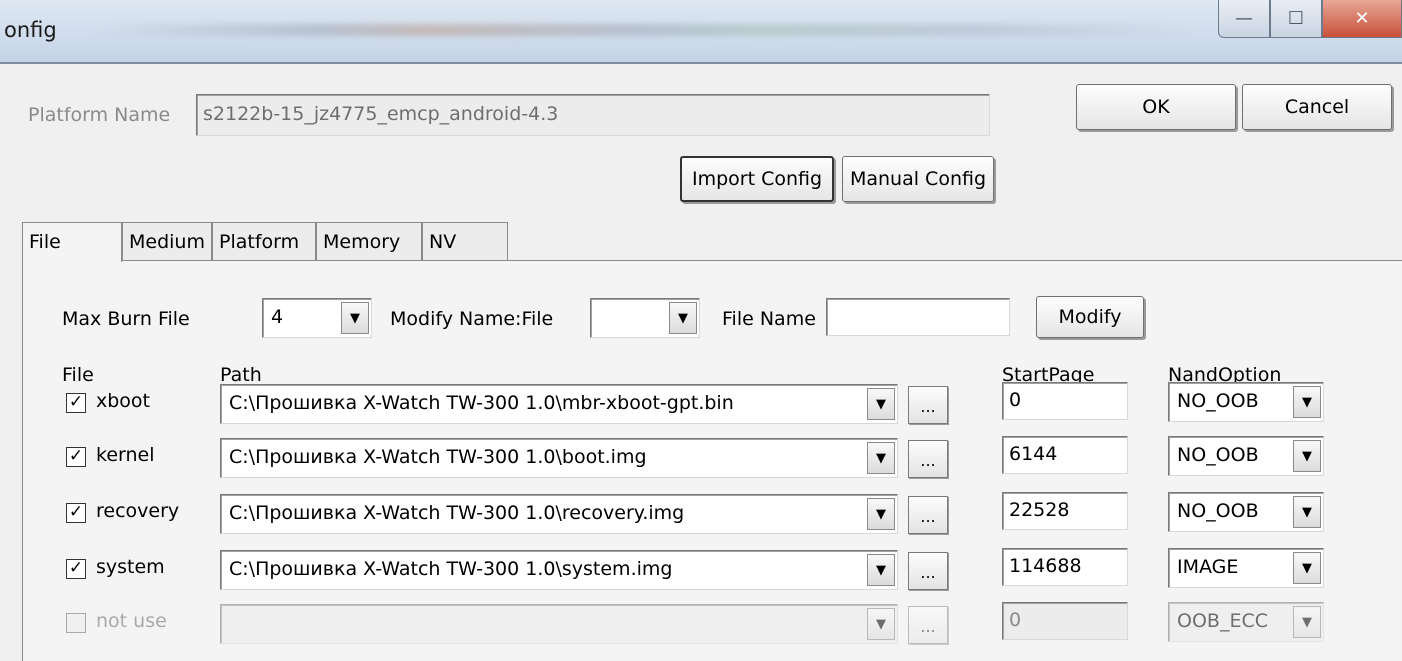  What do you see at coordinates (472, 319) in the screenshot?
I see `modify-name-file-label: Modify Name:File` at bounding box center [472, 319].